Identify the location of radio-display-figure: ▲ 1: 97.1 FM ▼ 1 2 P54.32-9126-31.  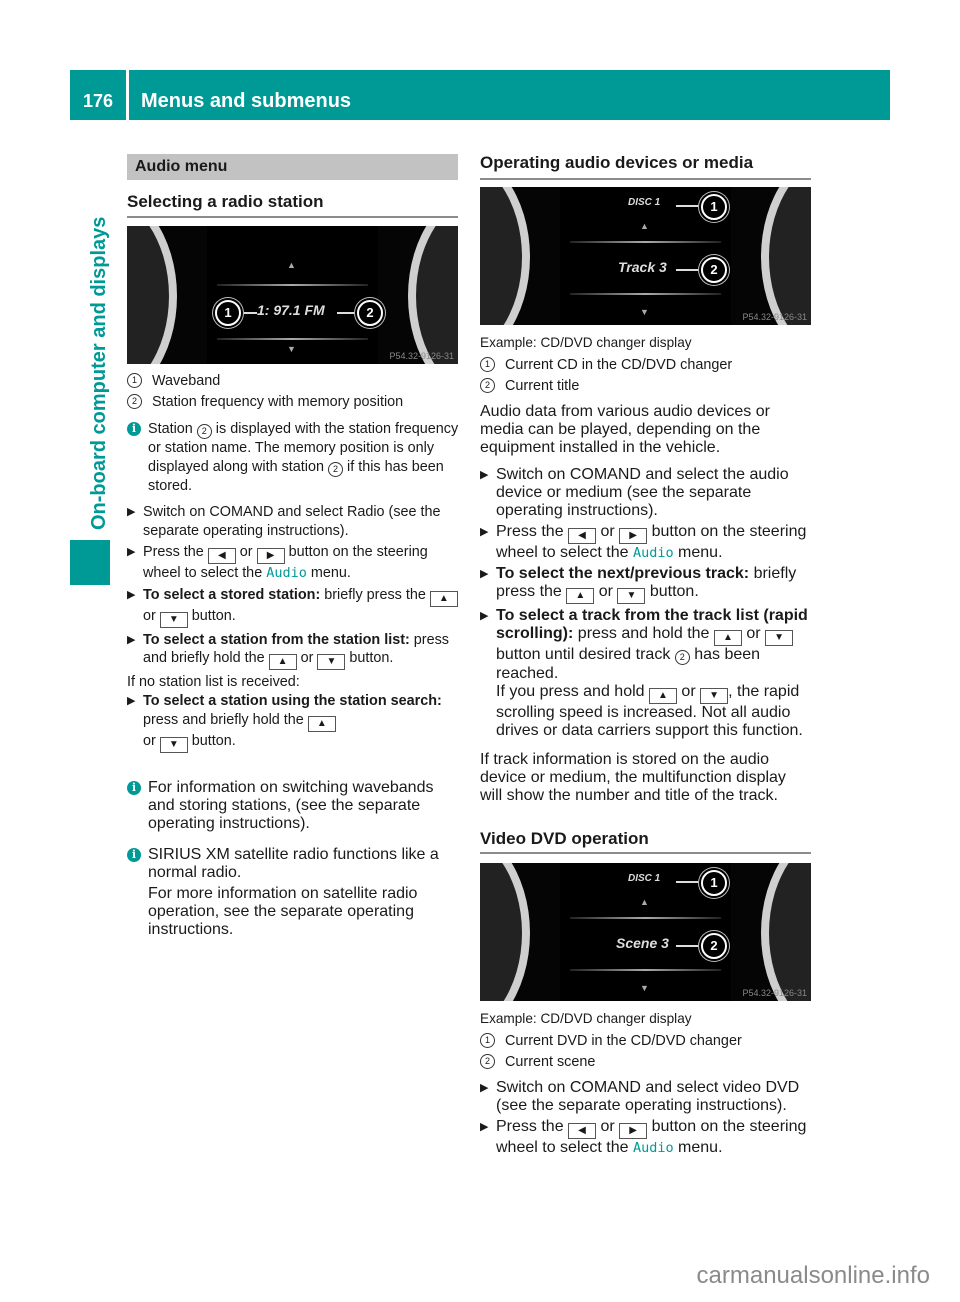
(292, 295).